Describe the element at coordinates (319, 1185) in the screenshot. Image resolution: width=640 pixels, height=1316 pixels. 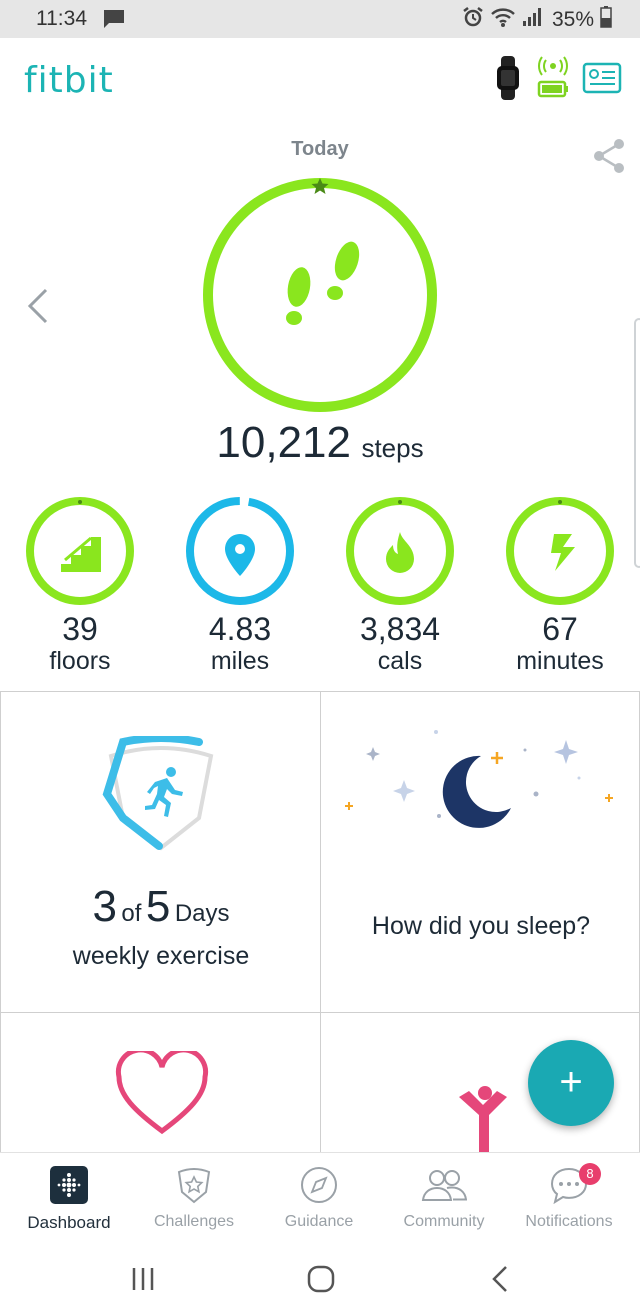
I see `compass-icon` at that location.